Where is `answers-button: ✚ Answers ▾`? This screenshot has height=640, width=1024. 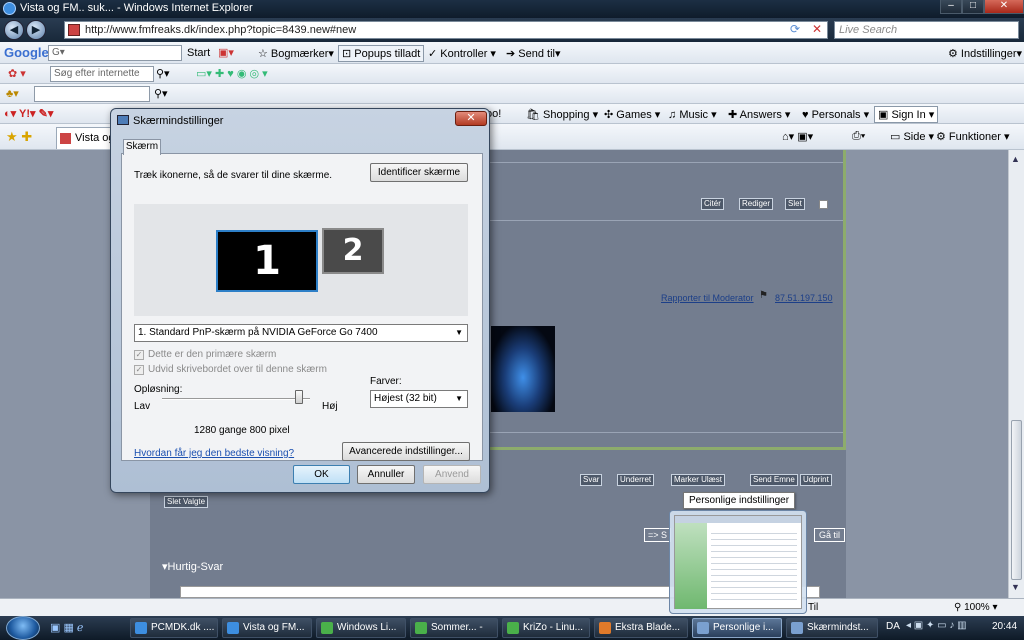 answers-button: ✚ Answers ▾ is located at coordinates (759, 114).